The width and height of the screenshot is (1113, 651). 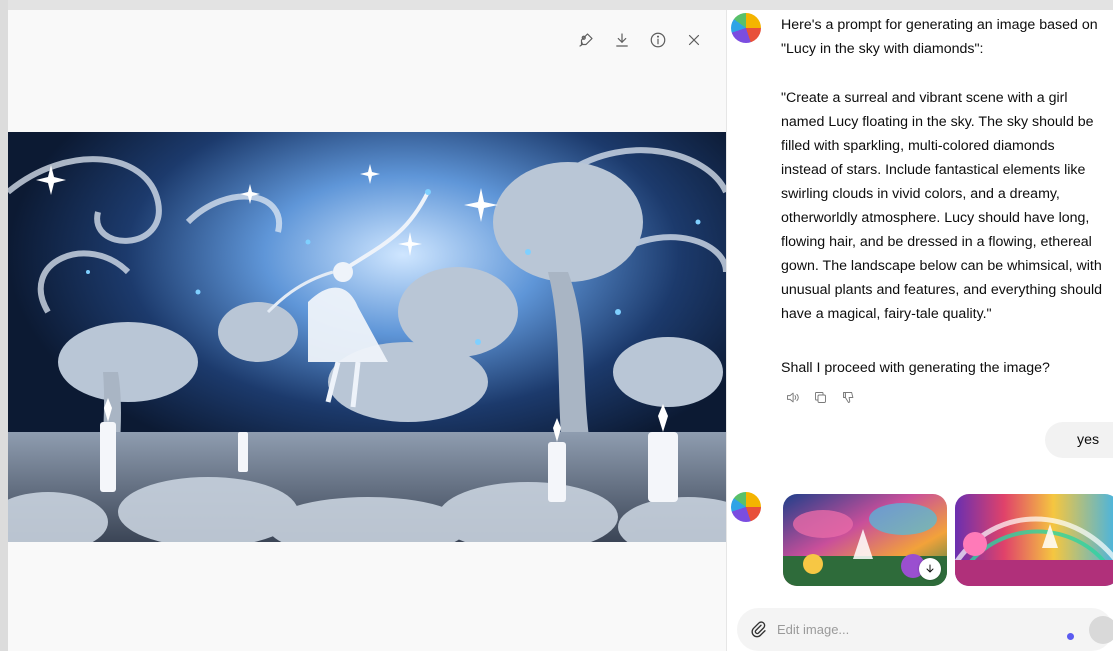 I want to click on rainbow-scene-thumbnail, so click(x=1034, y=540).